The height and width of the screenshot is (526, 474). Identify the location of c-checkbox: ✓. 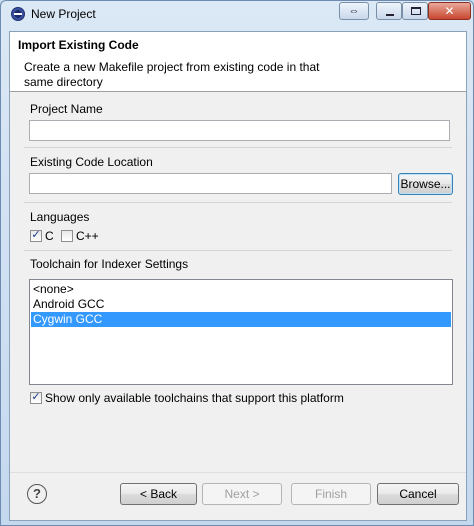
(36, 235).